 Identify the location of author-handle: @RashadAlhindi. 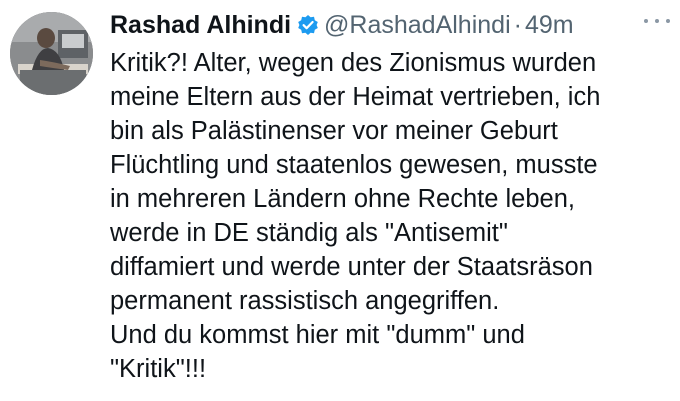
(417, 25).